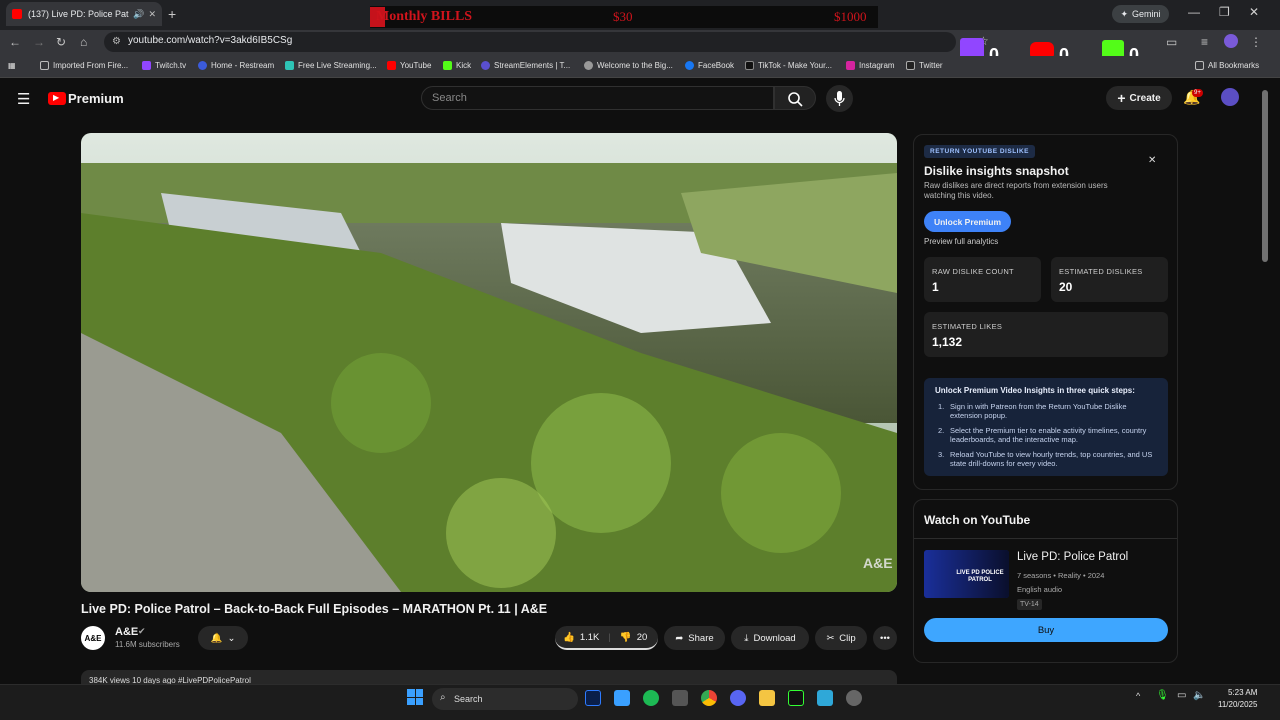  Describe the element at coordinates (223, 638) in the screenshot. I see `subscription-bell-button: 🔔 ⌄` at that location.